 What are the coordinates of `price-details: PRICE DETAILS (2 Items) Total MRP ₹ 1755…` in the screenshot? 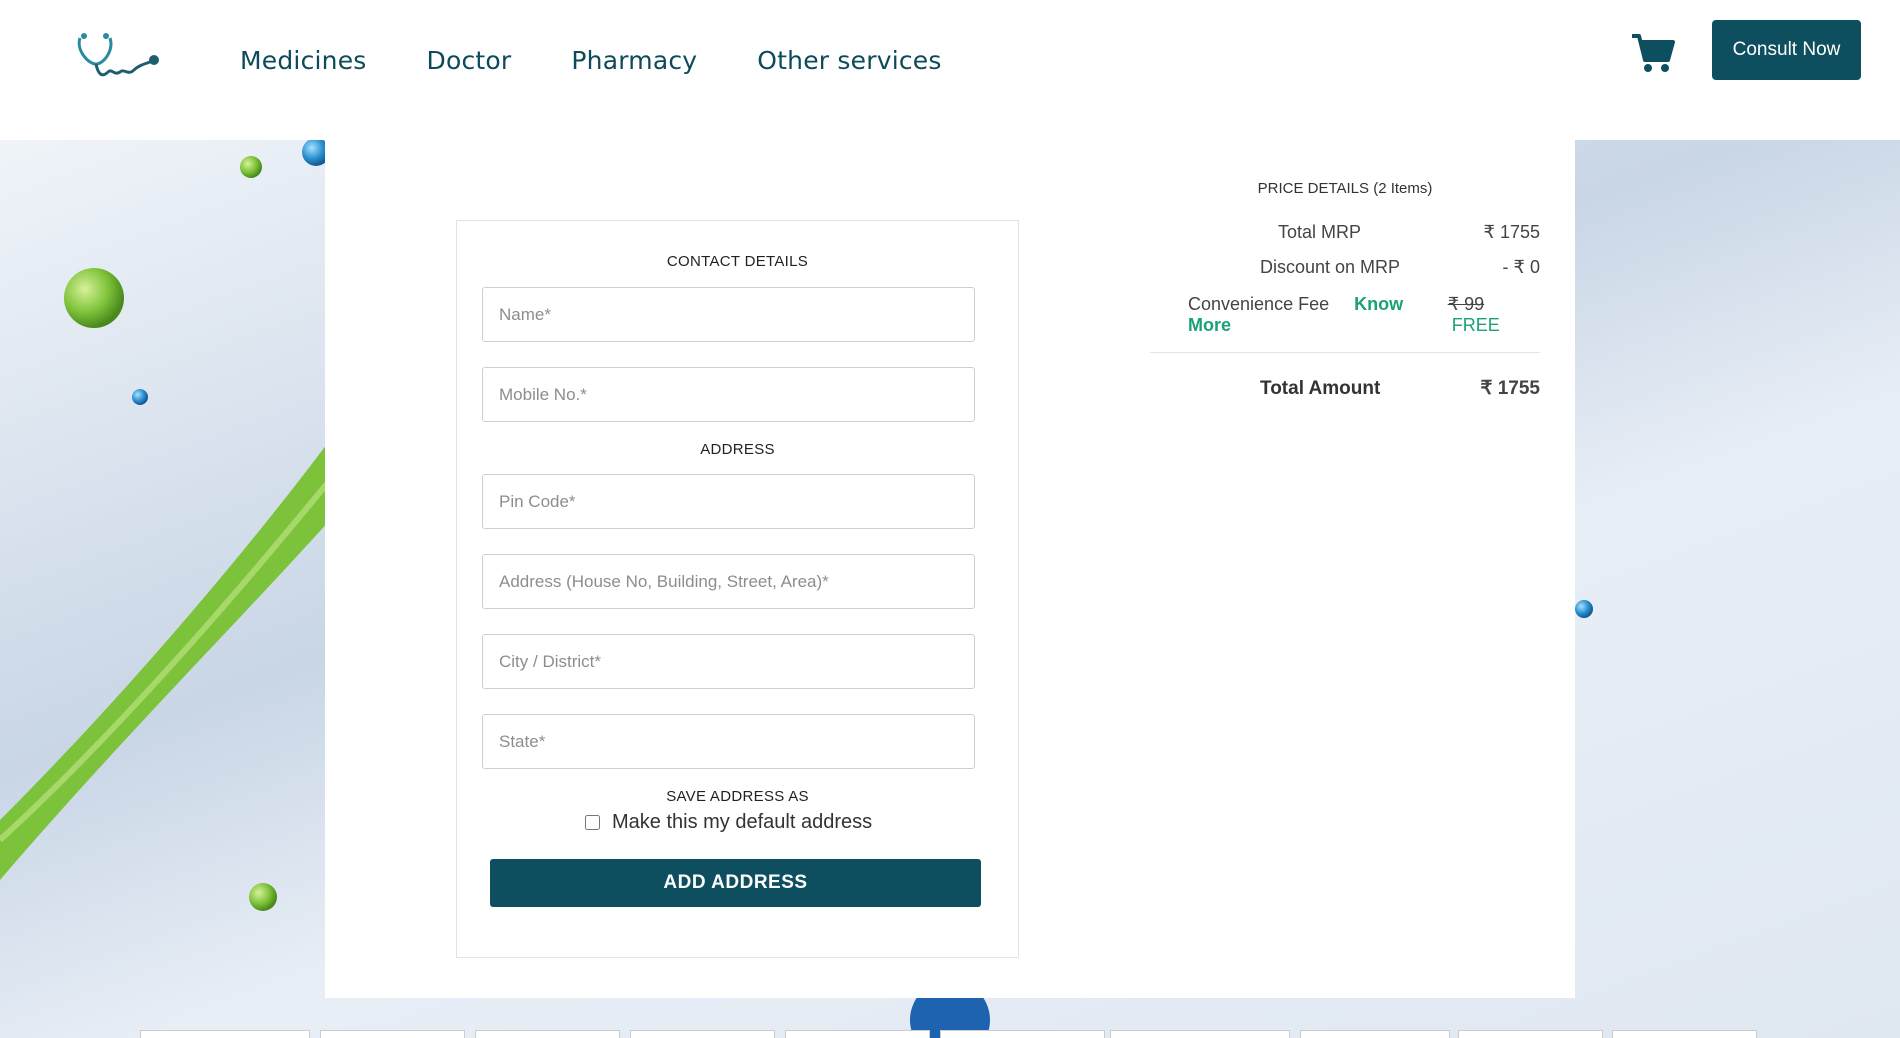 It's located at (1345, 293).